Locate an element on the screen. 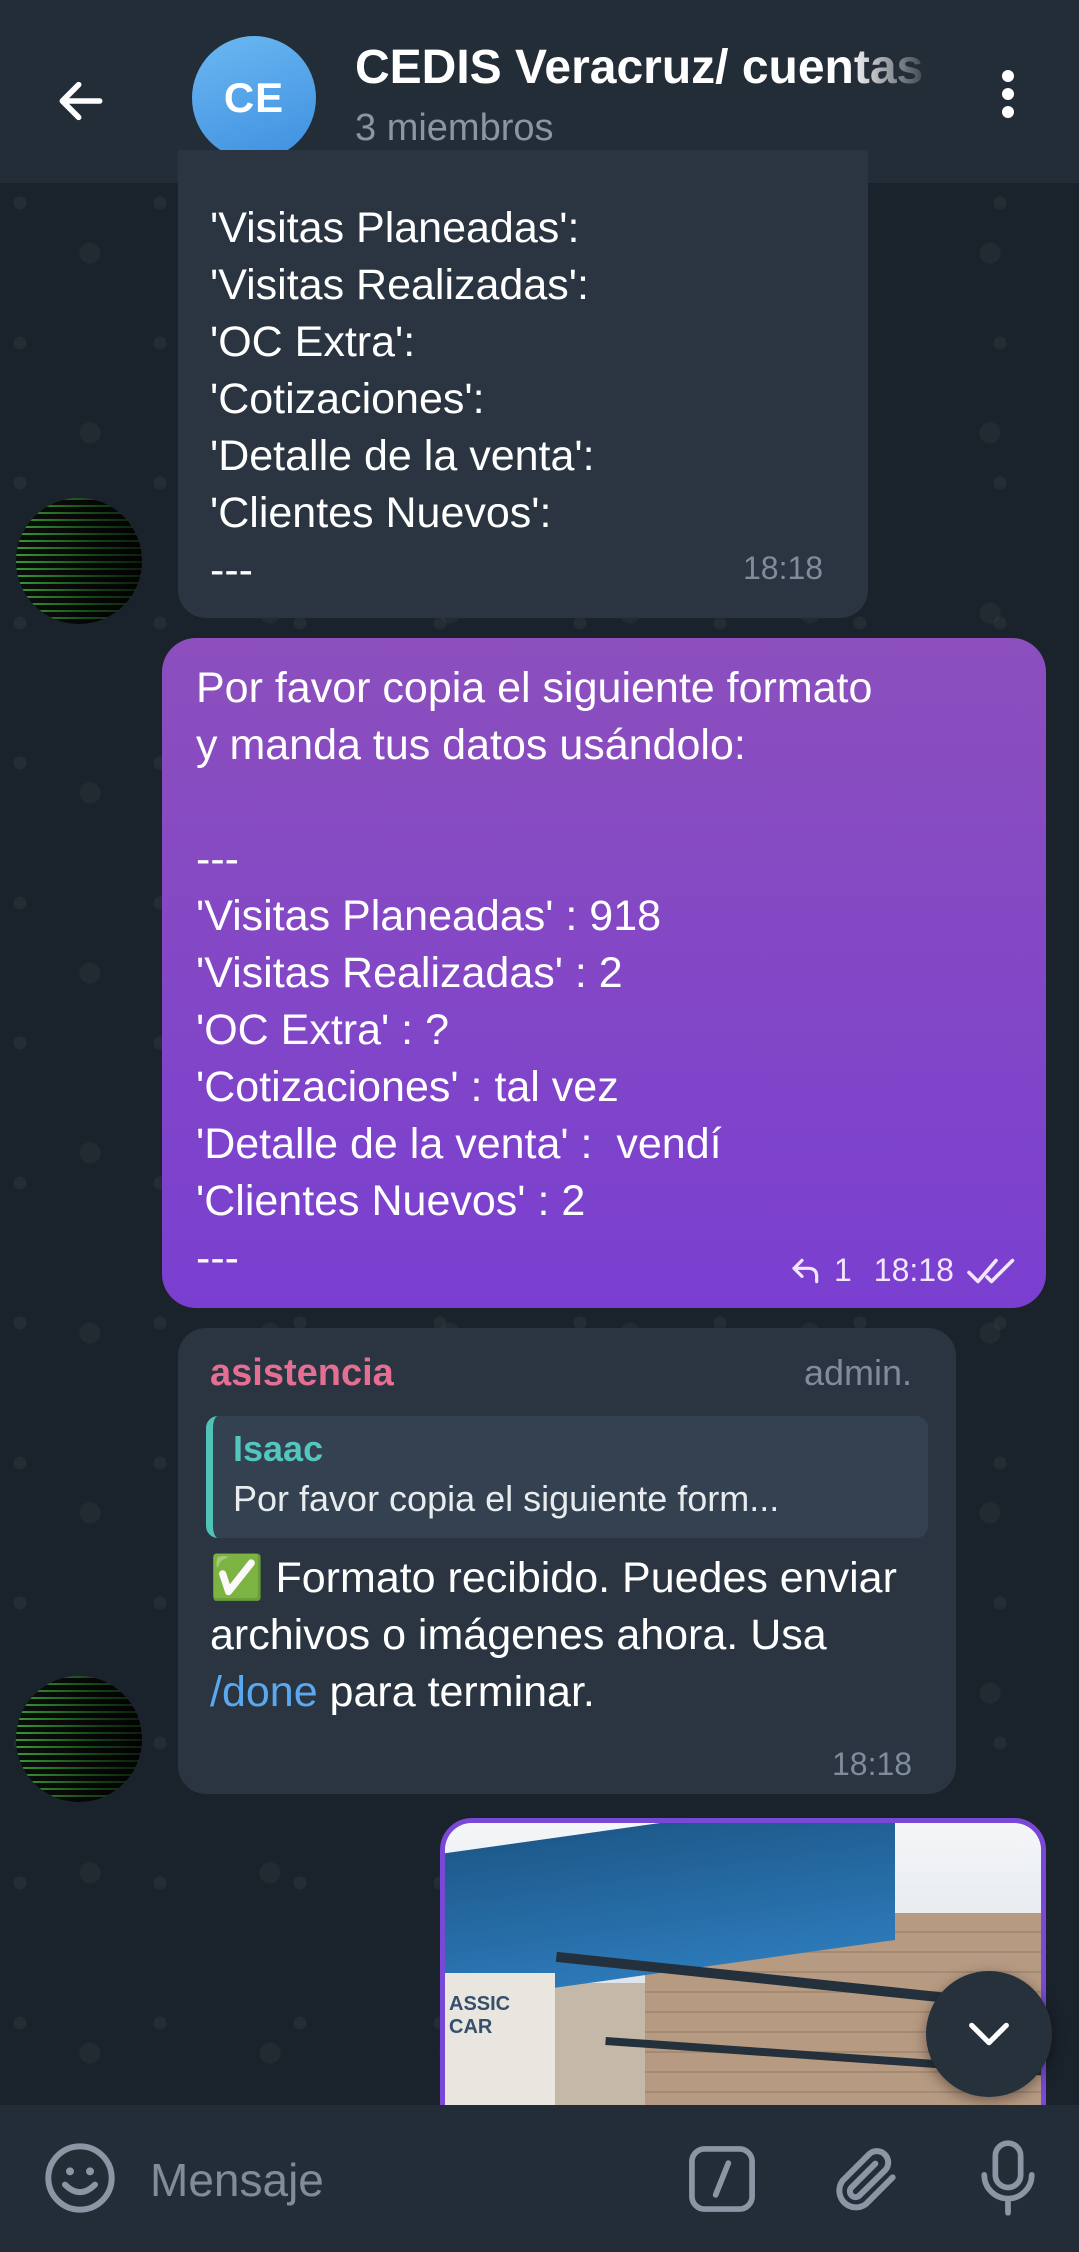 Image resolution: width=1079 pixels, height=2252 pixels. paperclip-icon is located at coordinates (866, 2179).